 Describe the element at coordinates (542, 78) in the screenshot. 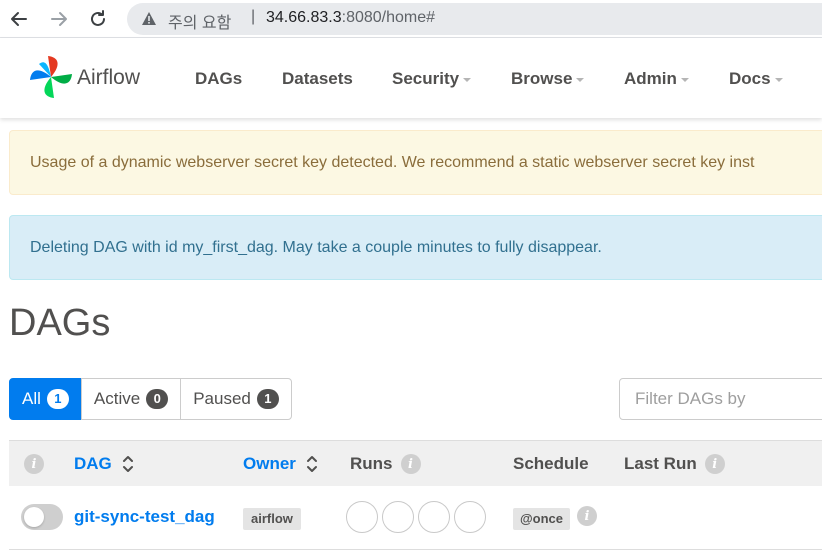

I see `nav-label: Browse` at that location.